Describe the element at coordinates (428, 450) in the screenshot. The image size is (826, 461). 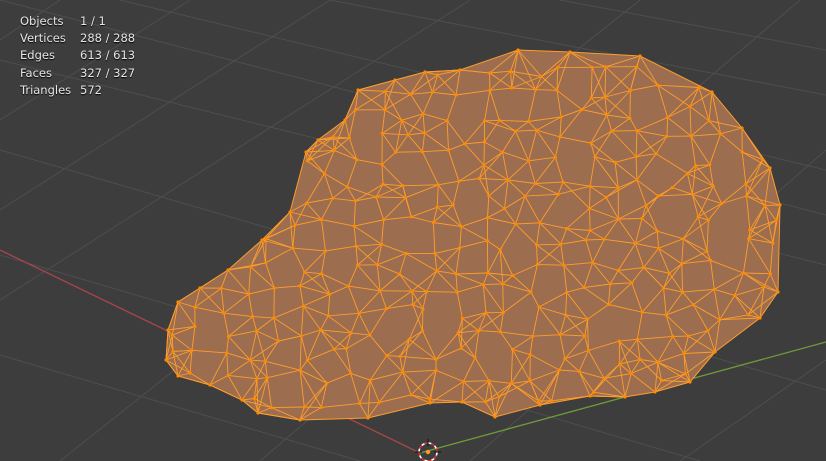
I see `3d-cursor-icon` at that location.